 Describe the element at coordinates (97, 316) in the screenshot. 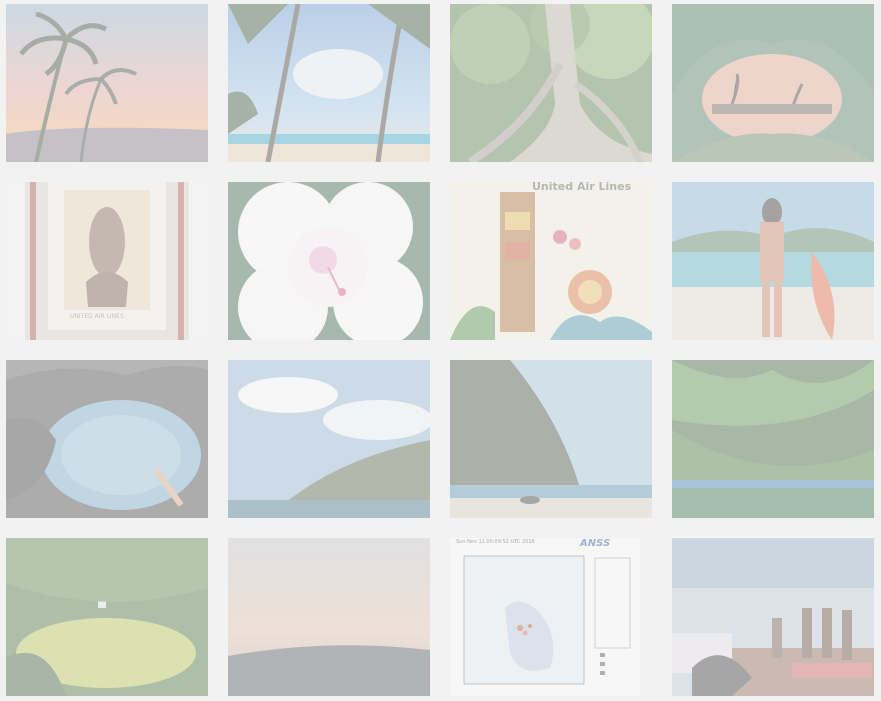

I see `poster-caption: UNITED AIR LINES` at that location.